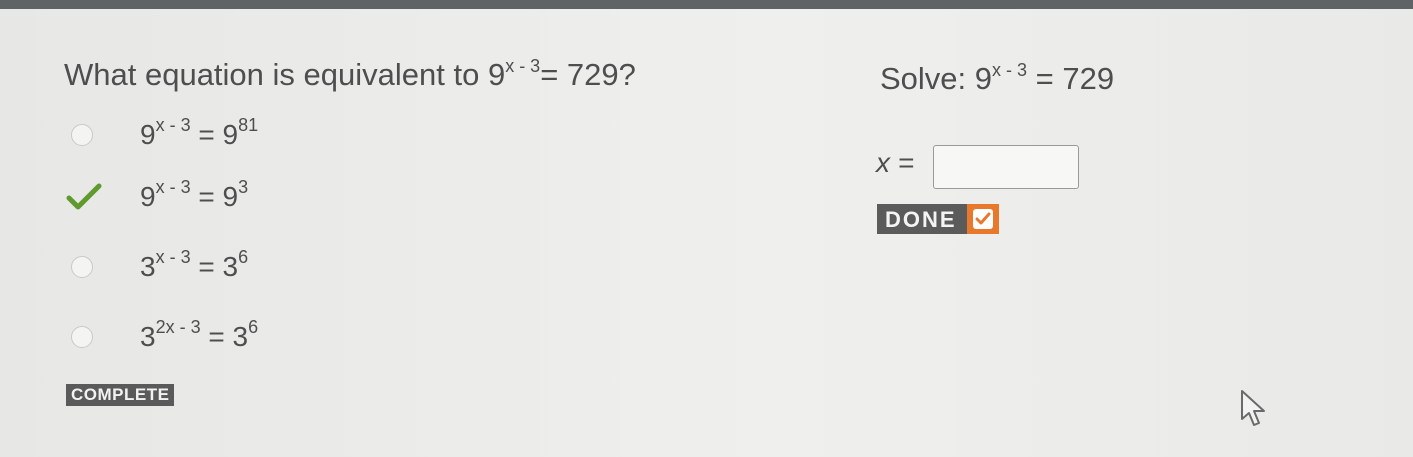  Describe the element at coordinates (120, 395) in the screenshot. I see `complete-badge: COMPLETE` at that location.